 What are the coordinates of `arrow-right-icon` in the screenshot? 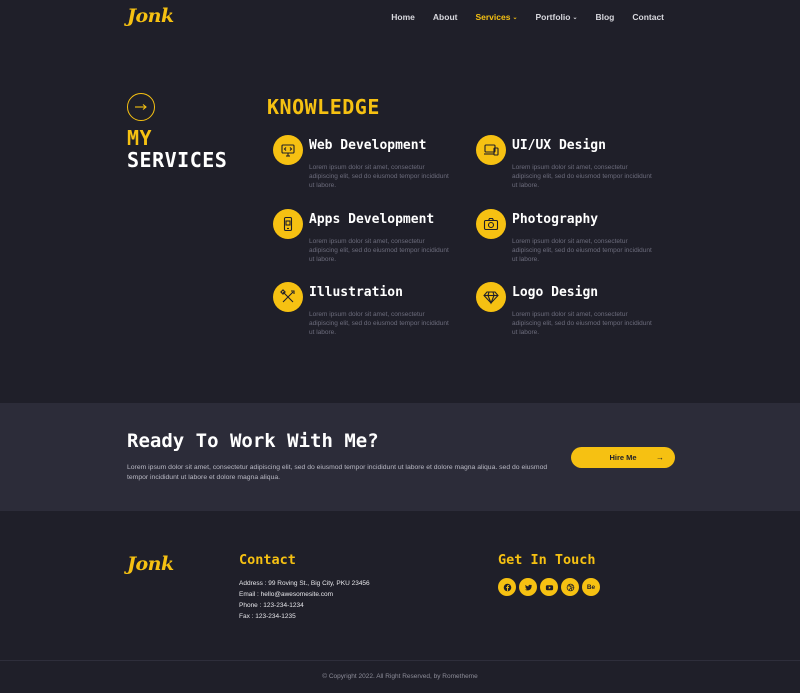 It's located at (141, 107).